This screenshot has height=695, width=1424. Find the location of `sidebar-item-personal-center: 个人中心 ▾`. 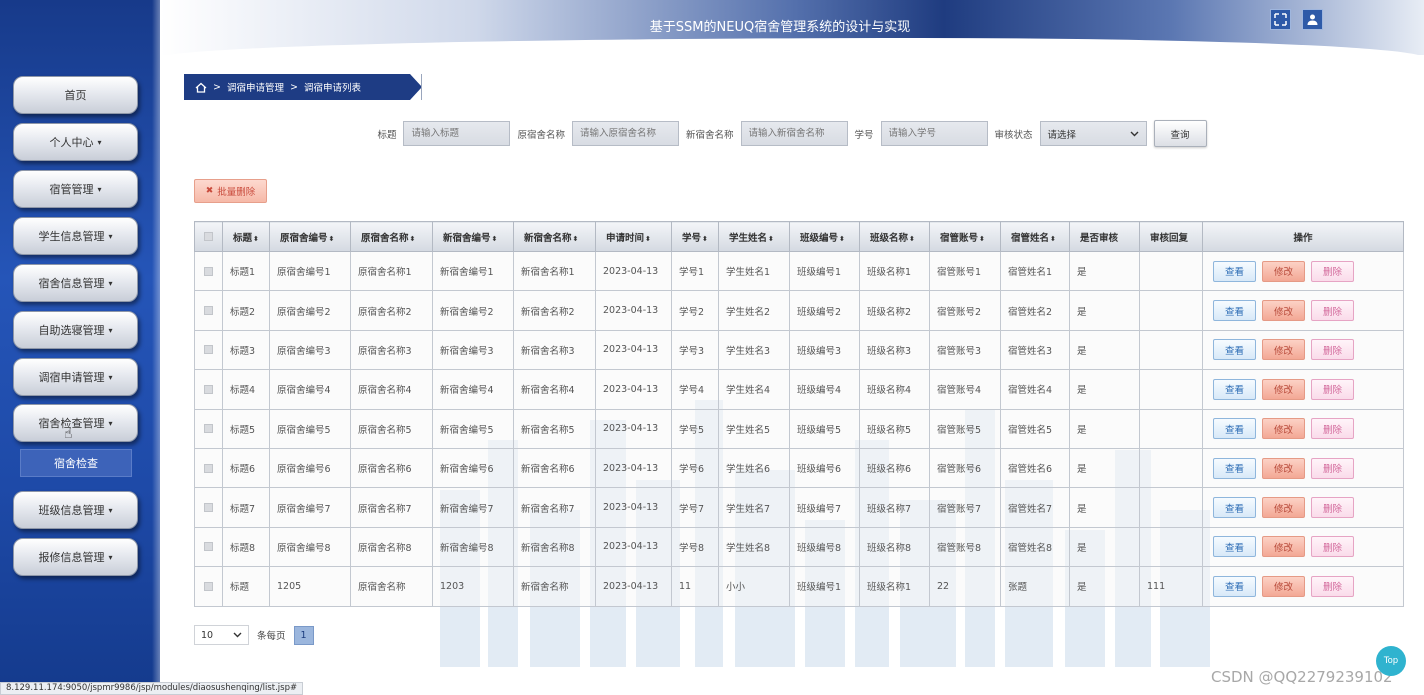

sidebar-item-personal-center: 个人中心 ▾ is located at coordinates (75, 142).